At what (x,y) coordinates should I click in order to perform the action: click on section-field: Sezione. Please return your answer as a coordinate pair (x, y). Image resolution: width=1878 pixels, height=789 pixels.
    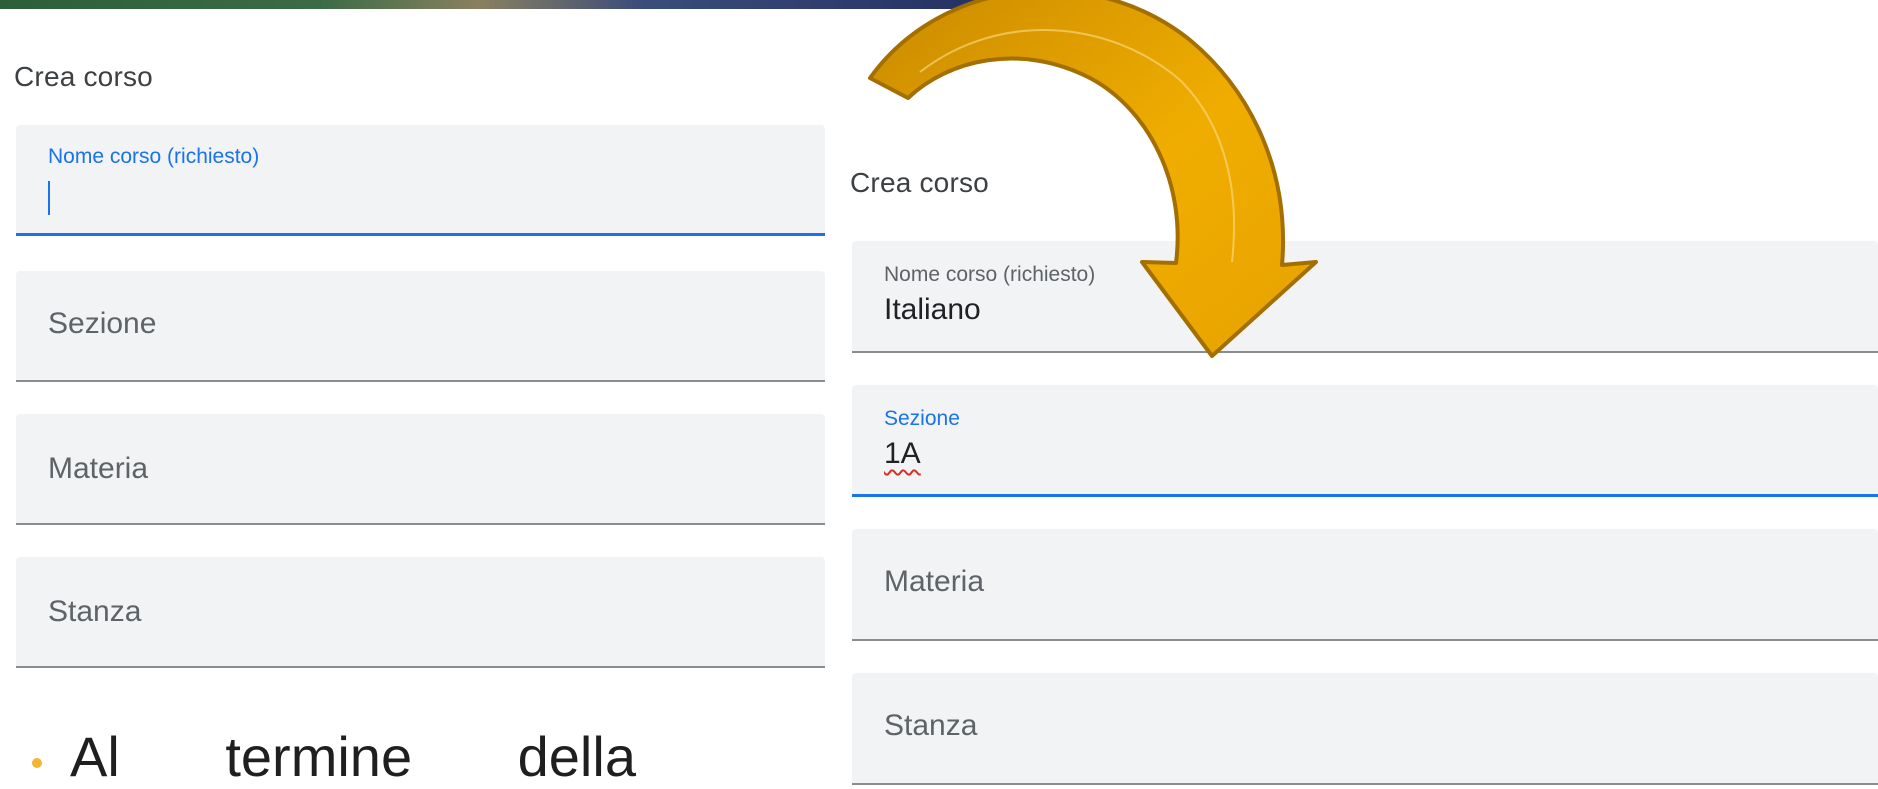
    Looking at the image, I should click on (420, 326).